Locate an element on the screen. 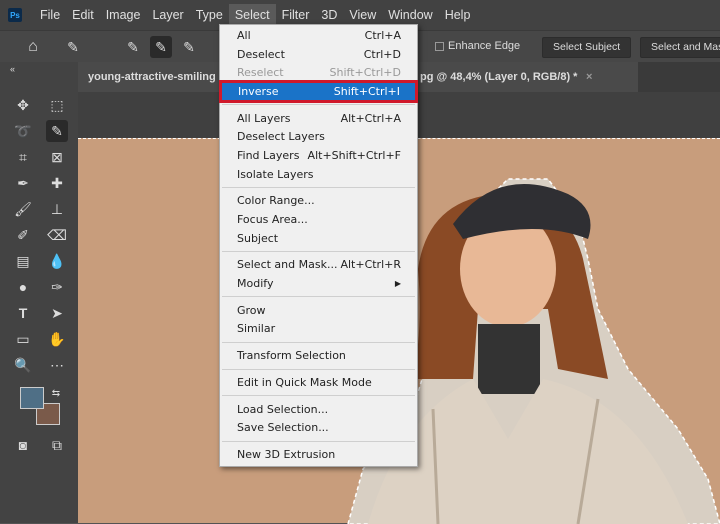 The width and height of the screenshot is (720, 524). enhance-edge-checkbox: Enhance Edge is located at coordinates (477, 46).